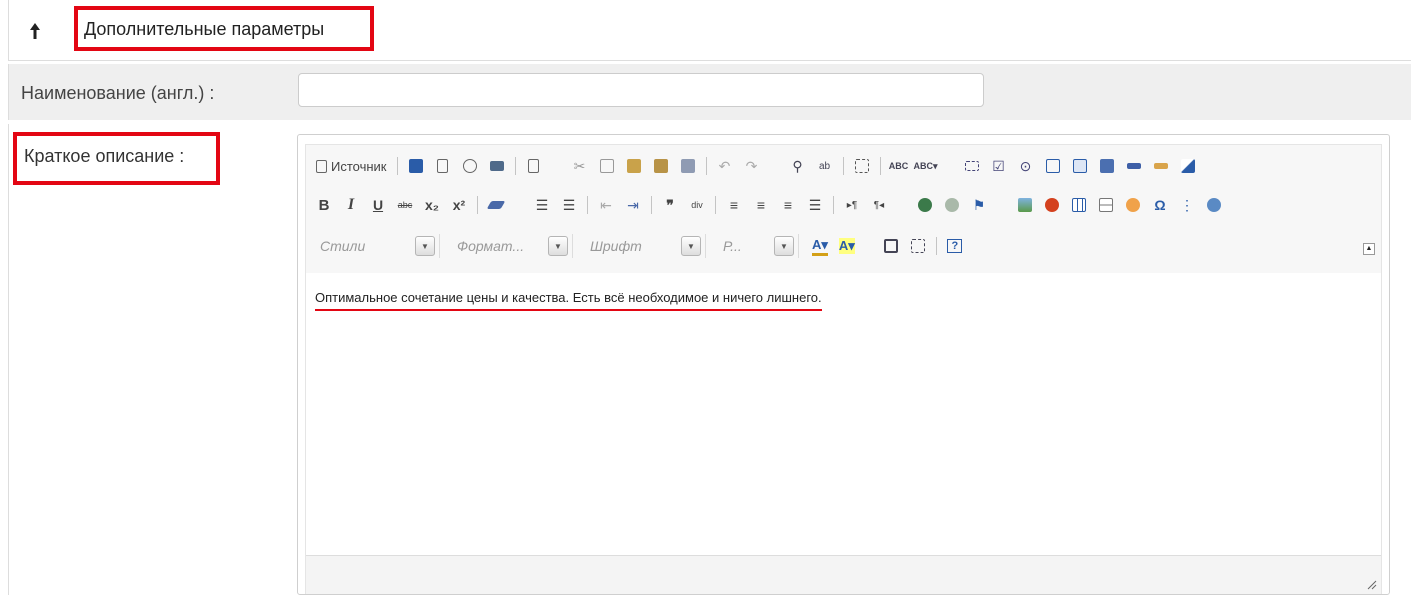 The width and height of the screenshot is (1411, 595). I want to click on select-all-button, so click(862, 166).